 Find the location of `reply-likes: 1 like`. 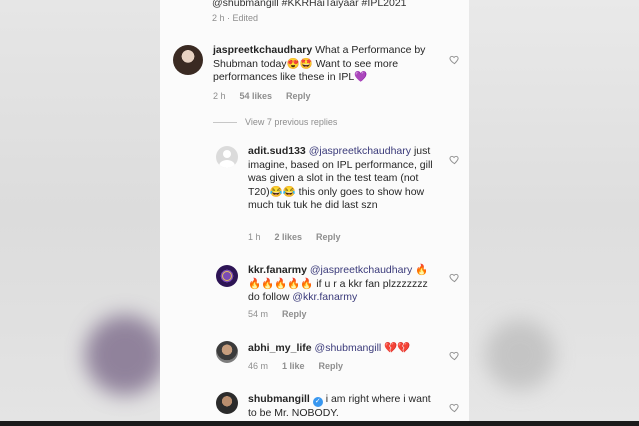

reply-likes: 1 like is located at coordinates (293, 366).